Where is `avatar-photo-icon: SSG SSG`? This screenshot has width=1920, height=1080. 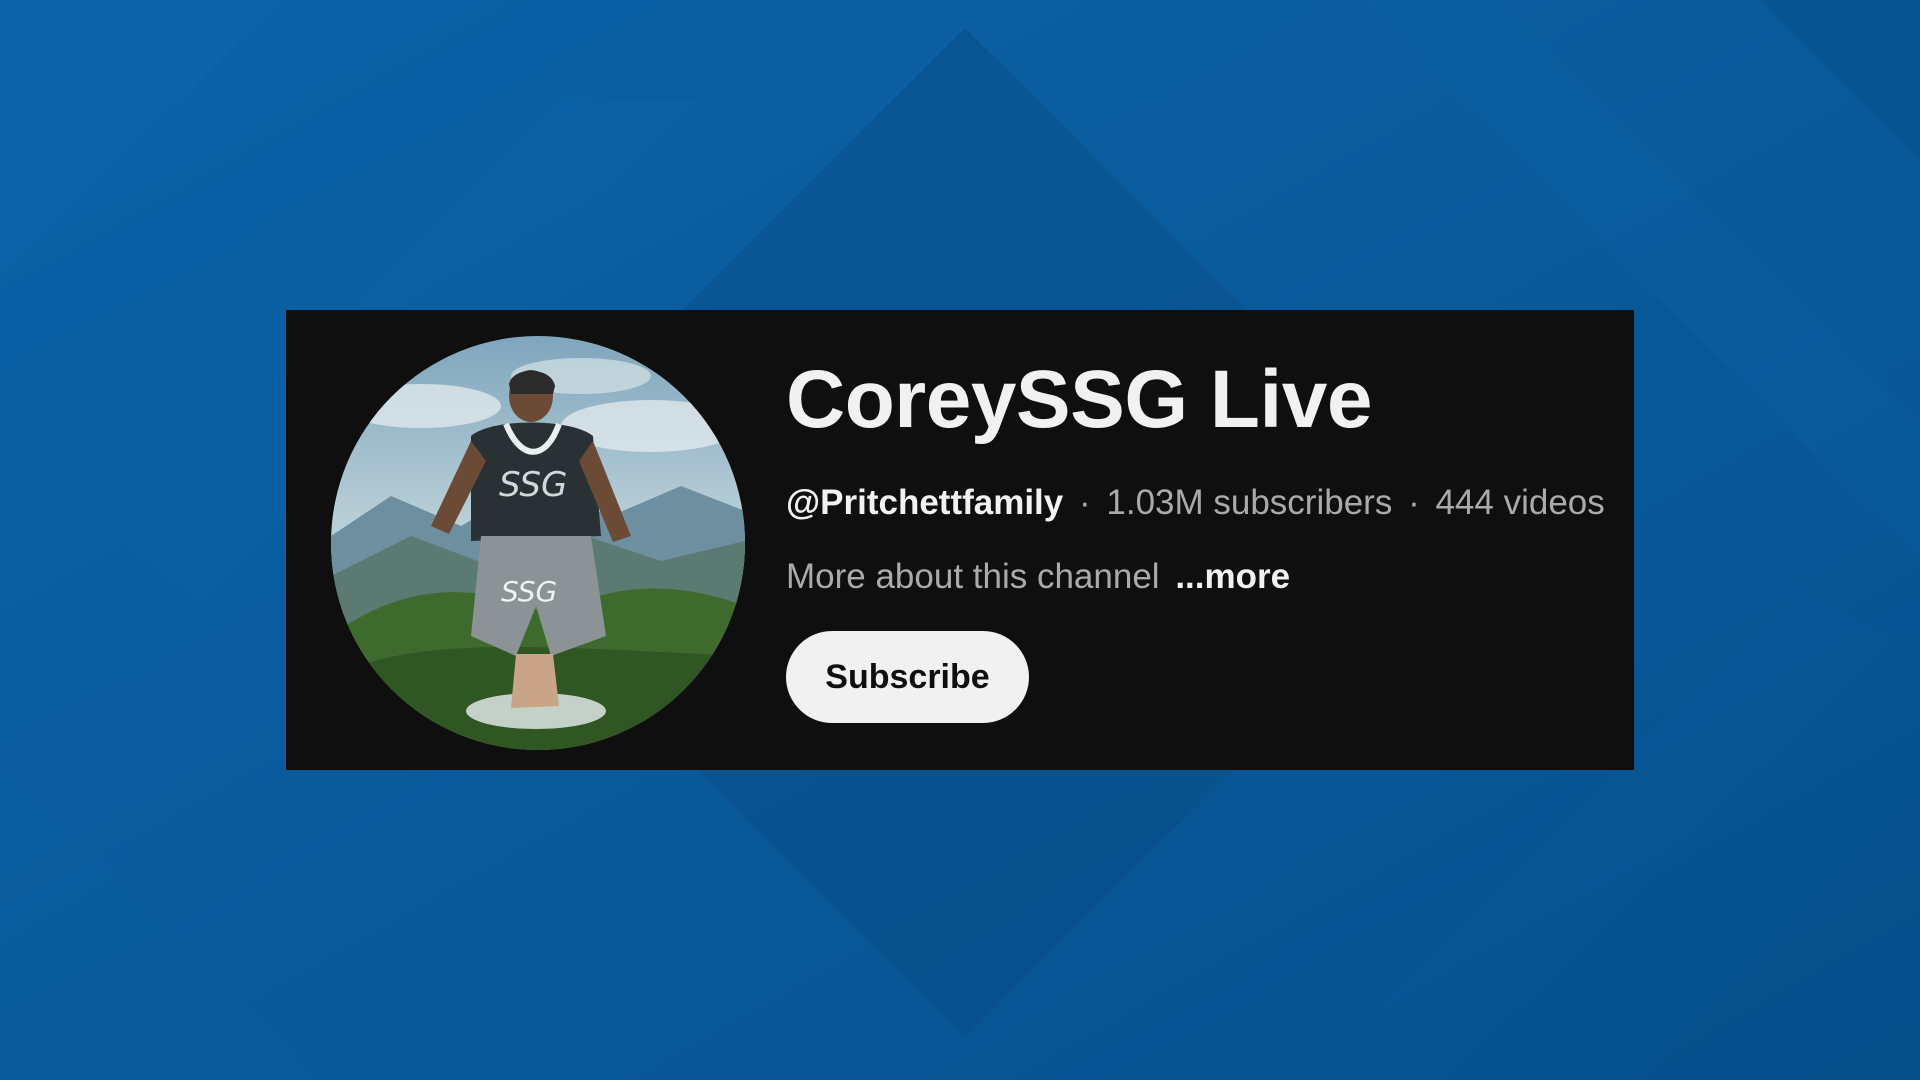
avatar-photo-icon: SSG SSG is located at coordinates (538, 543).